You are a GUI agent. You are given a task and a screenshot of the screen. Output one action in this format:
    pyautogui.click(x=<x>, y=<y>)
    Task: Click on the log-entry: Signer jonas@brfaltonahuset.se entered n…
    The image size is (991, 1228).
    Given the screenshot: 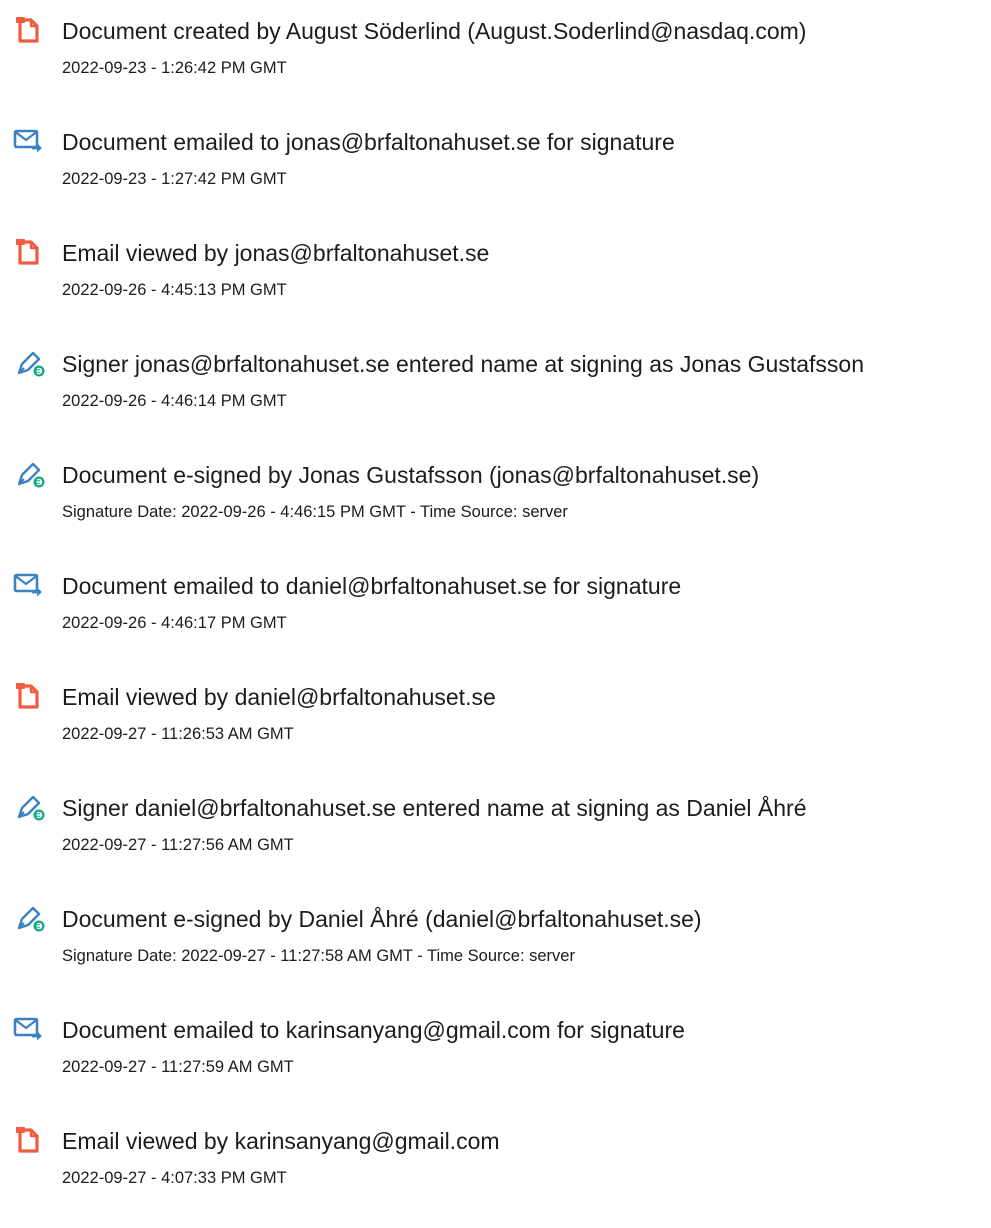 What is the action you would take?
    pyautogui.click(x=495, y=373)
    